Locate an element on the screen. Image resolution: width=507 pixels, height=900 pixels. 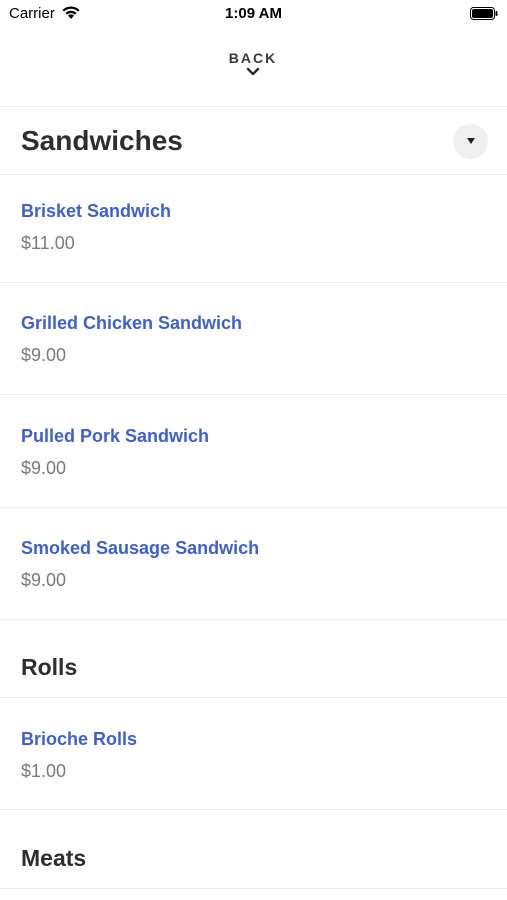
clock: 1:09 AM is located at coordinates (253, 13).